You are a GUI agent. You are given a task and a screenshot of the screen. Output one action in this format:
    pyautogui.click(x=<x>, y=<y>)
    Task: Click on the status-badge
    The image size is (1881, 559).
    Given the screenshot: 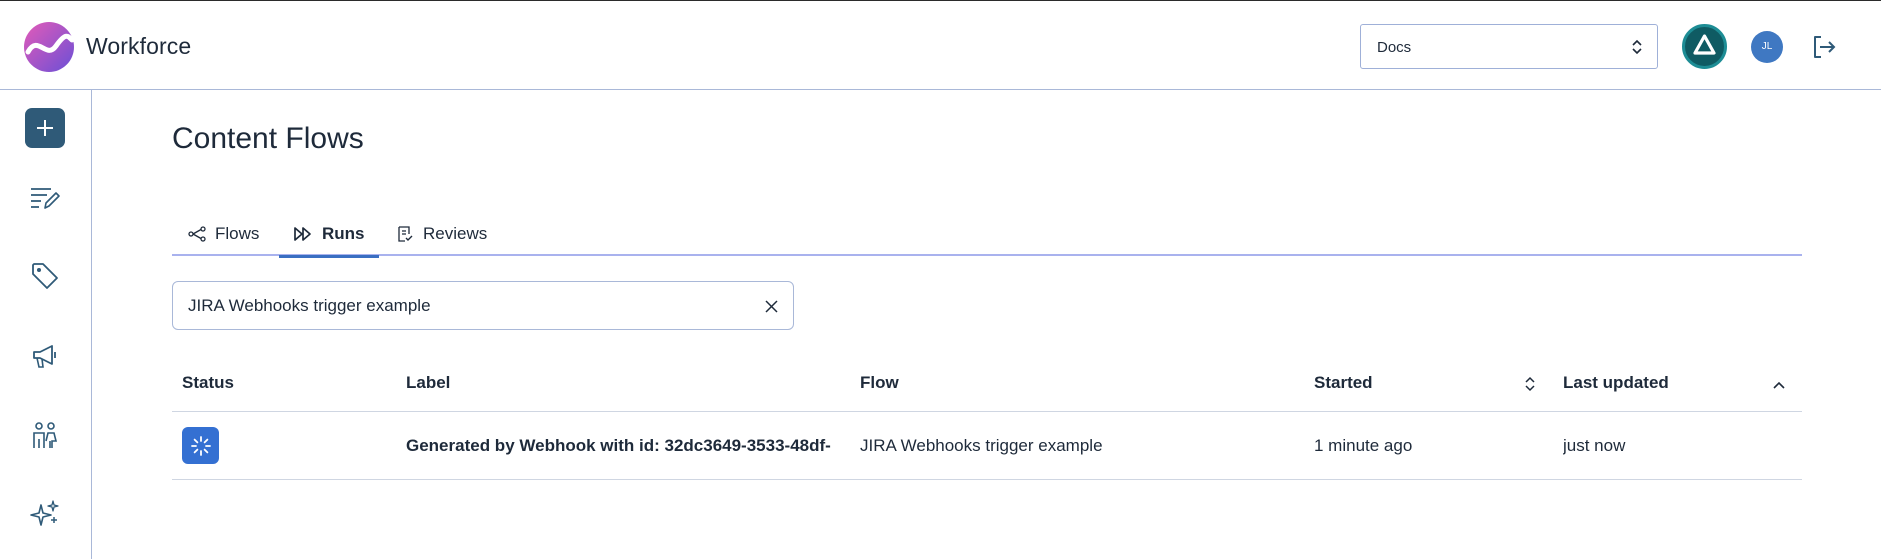 What is the action you would take?
    pyautogui.click(x=200, y=445)
    